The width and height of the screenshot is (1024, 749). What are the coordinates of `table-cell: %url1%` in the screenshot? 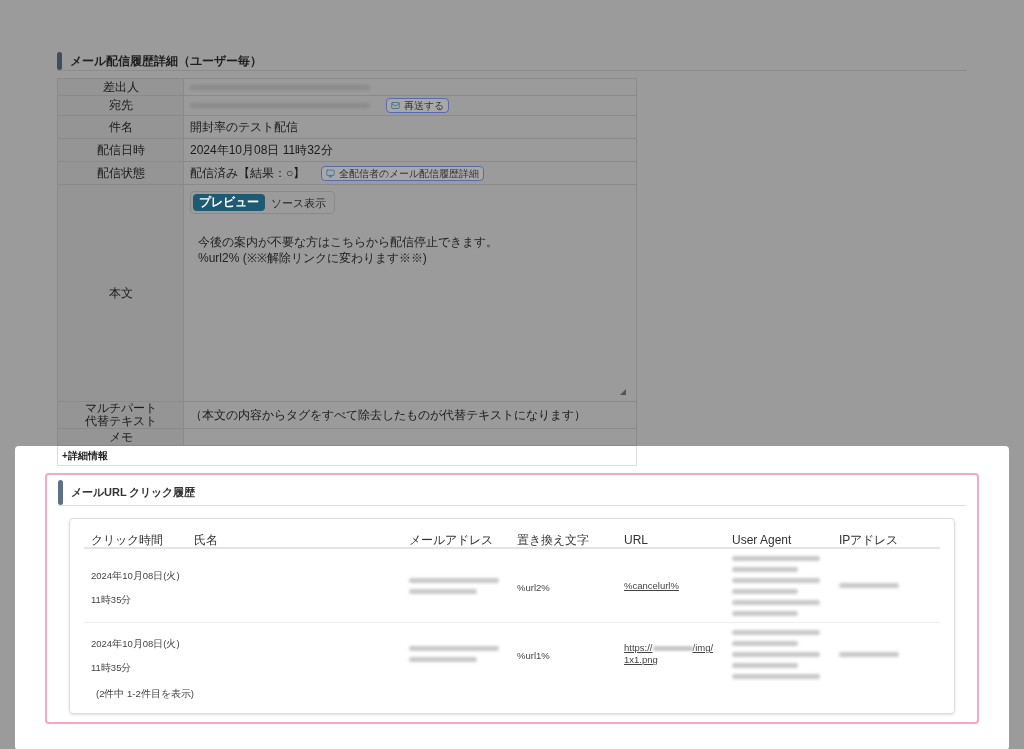 It's located at (533, 655).